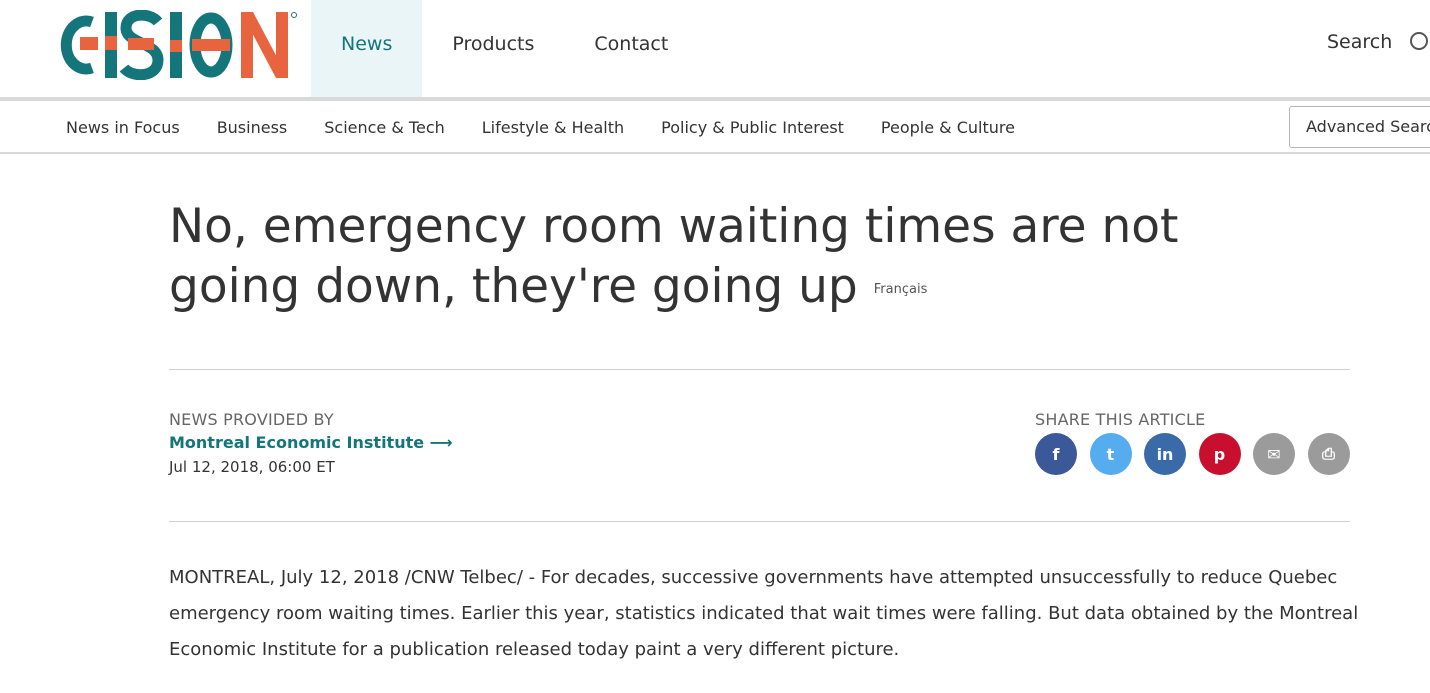  I want to click on category-science-tech: Science & Tech, so click(384, 127).